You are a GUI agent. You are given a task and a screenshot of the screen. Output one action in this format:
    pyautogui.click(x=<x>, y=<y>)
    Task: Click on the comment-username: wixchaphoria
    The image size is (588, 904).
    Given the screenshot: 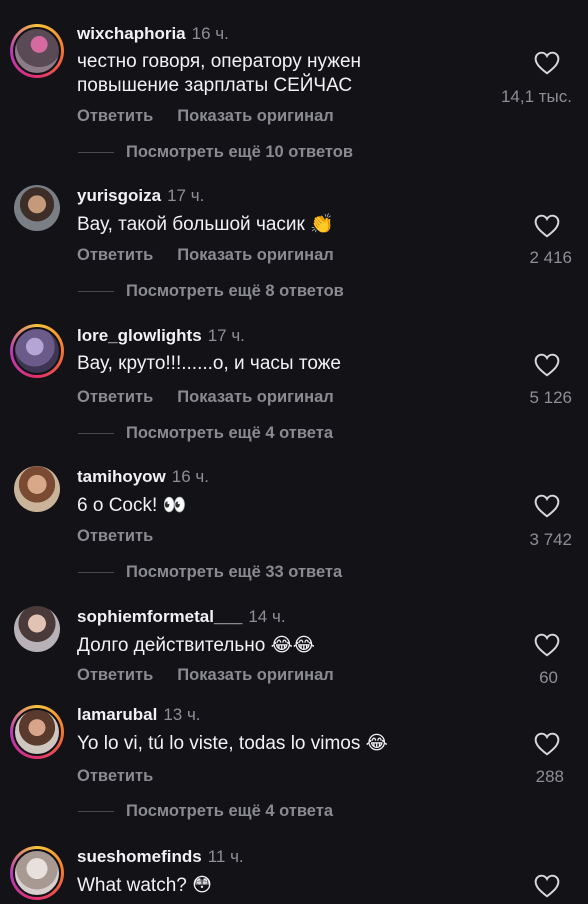 What is the action you would take?
    pyautogui.click(x=131, y=33)
    